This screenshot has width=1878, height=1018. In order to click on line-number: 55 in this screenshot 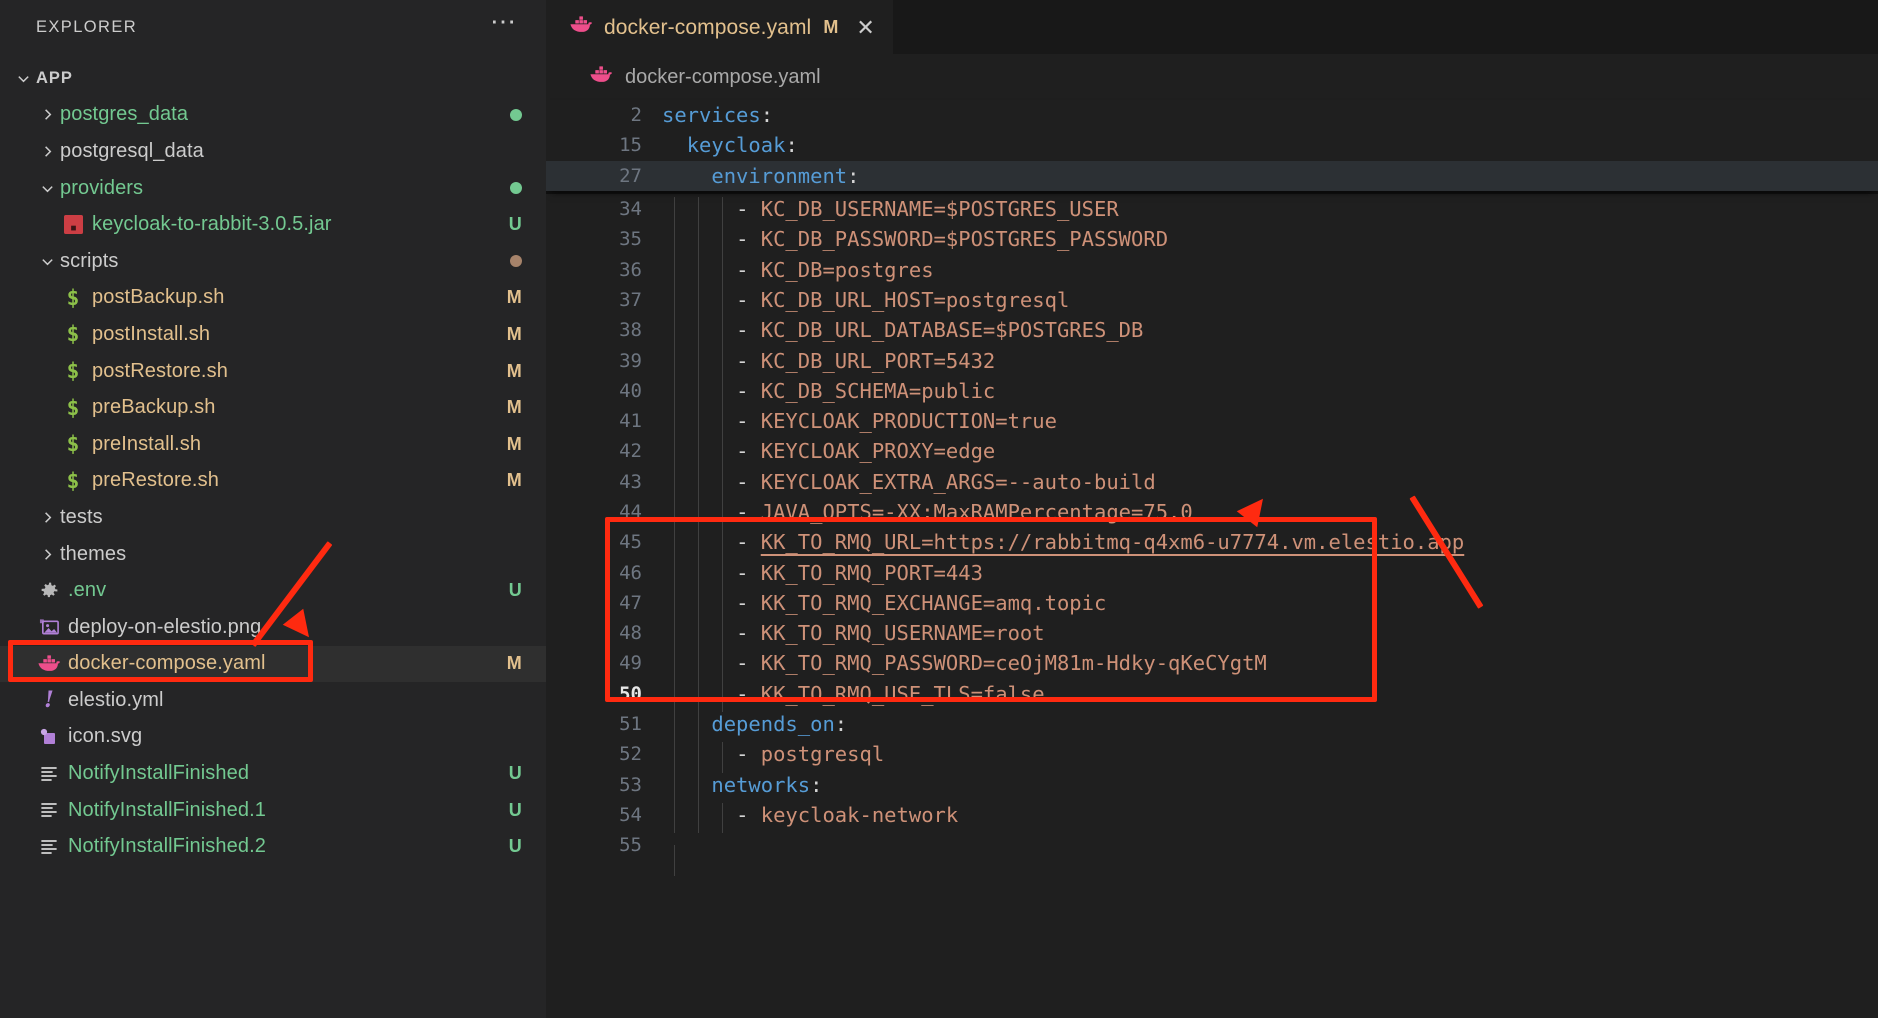, I will do `click(630, 845)`.